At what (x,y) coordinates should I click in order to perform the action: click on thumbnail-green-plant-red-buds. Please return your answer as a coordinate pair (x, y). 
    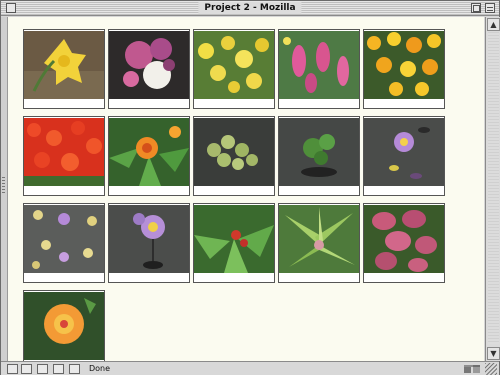
    Looking at the image, I should click on (234, 243).